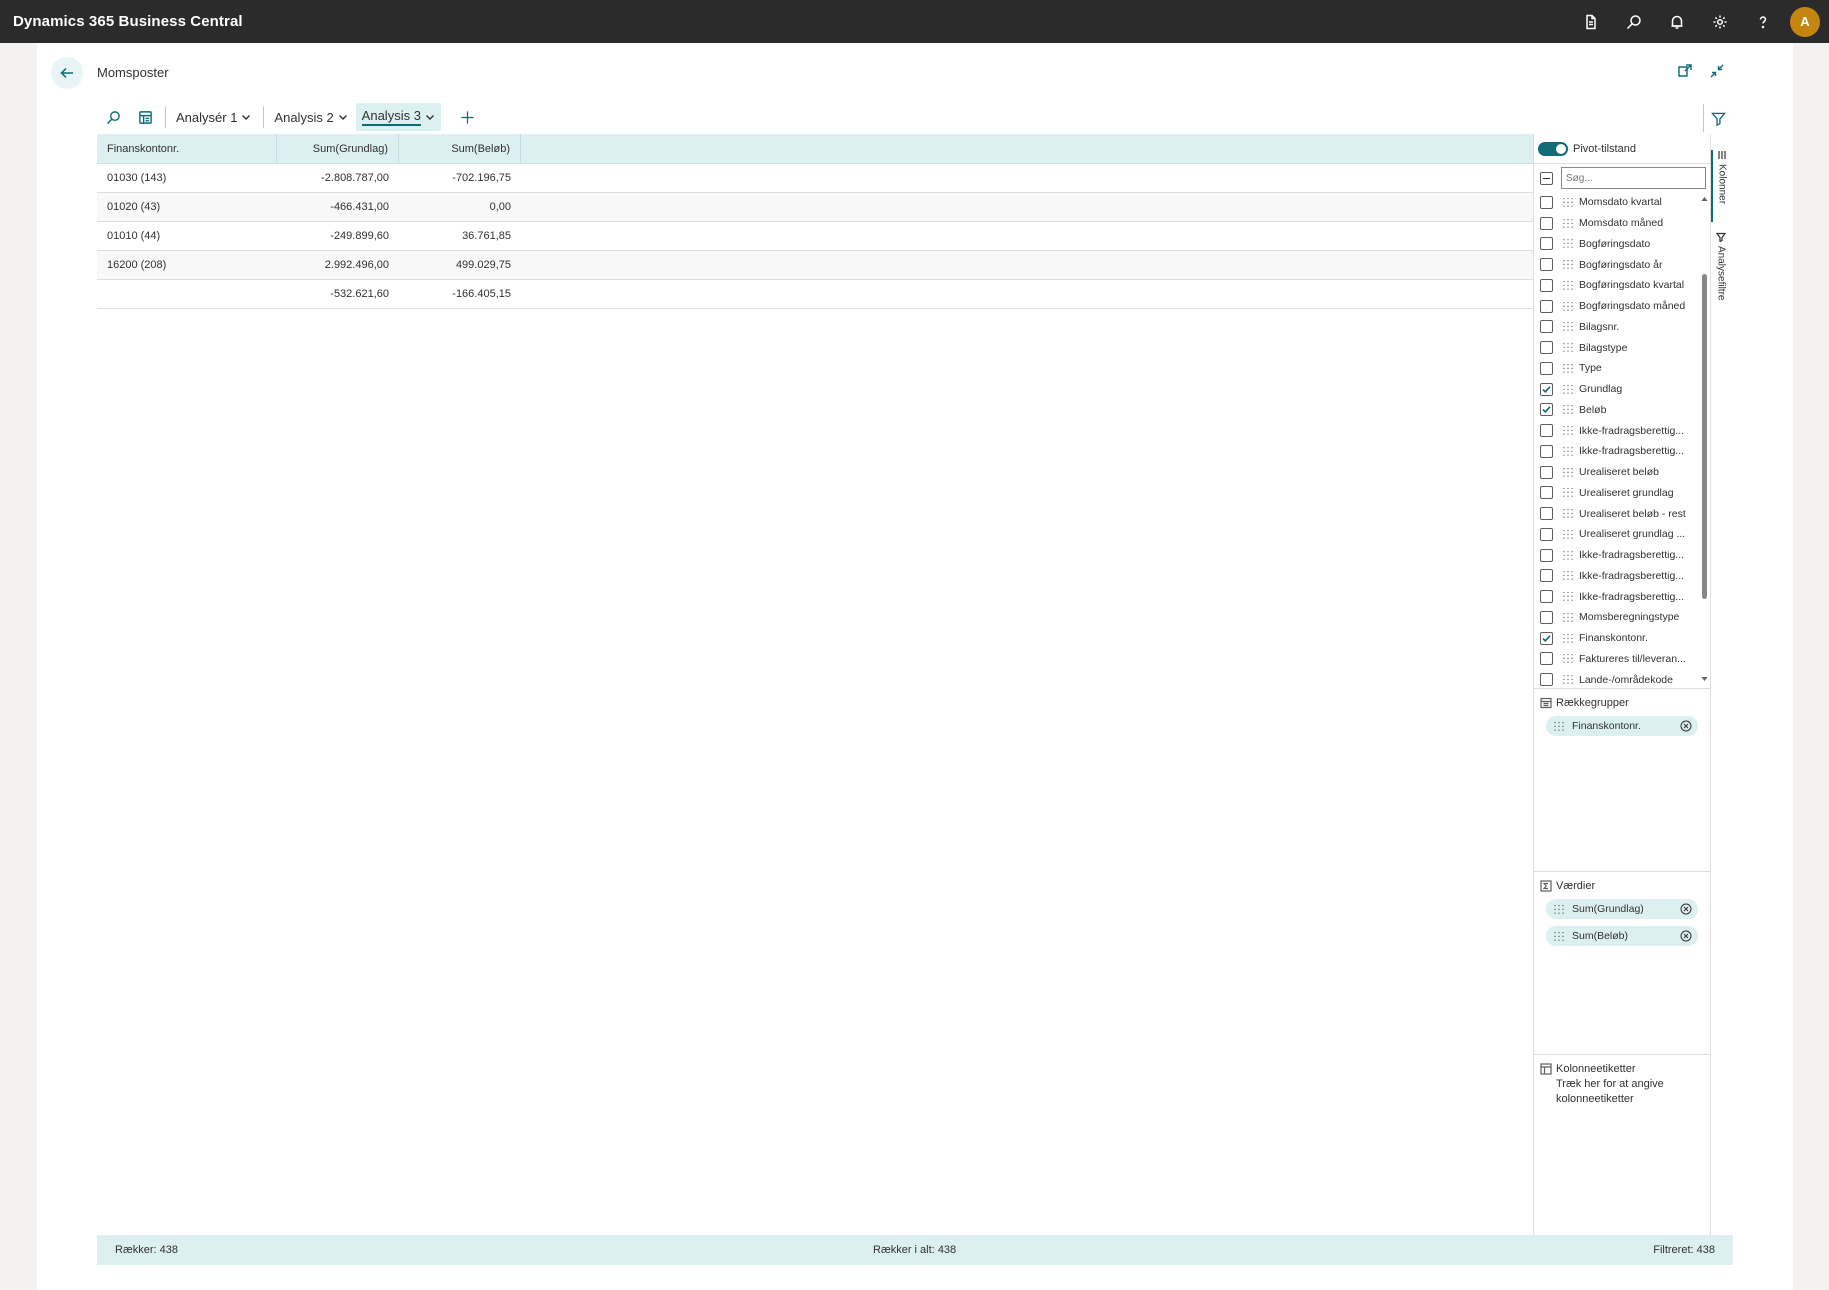  What do you see at coordinates (338, 178) in the screenshot?
I see `cell-sum-grundlag: -2.808.787,00` at bounding box center [338, 178].